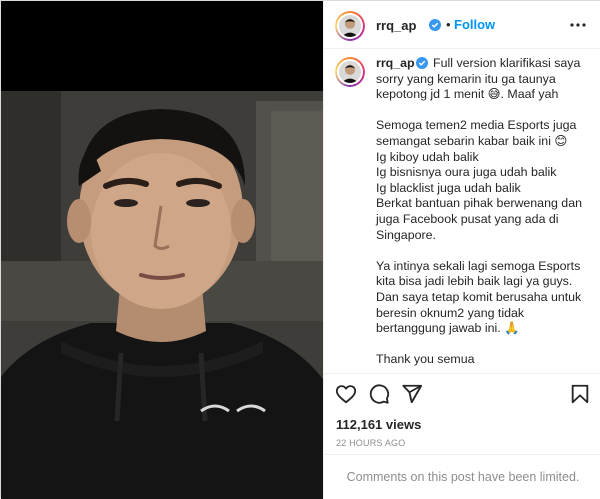 The width and height of the screenshot is (600, 499). I want to click on more-options-icon, so click(578, 25).